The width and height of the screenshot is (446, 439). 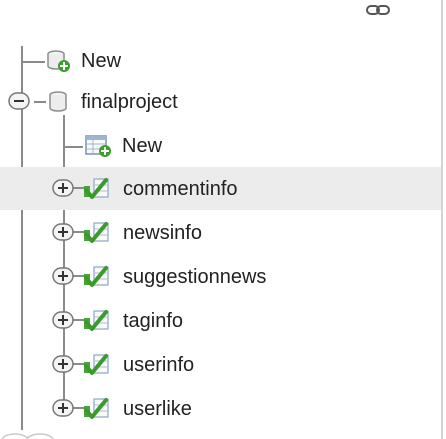 I want to click on tree-row-table: userinfo, so click(x=220, y=364).